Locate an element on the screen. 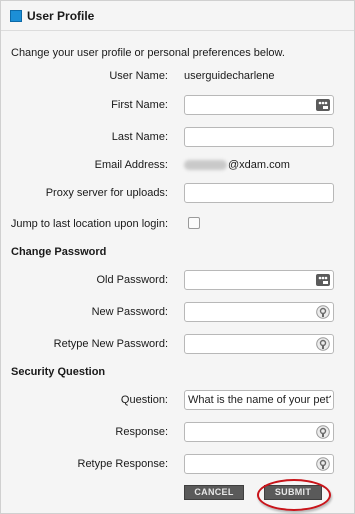  jump-checkbox is located at coordinates (194, 223).